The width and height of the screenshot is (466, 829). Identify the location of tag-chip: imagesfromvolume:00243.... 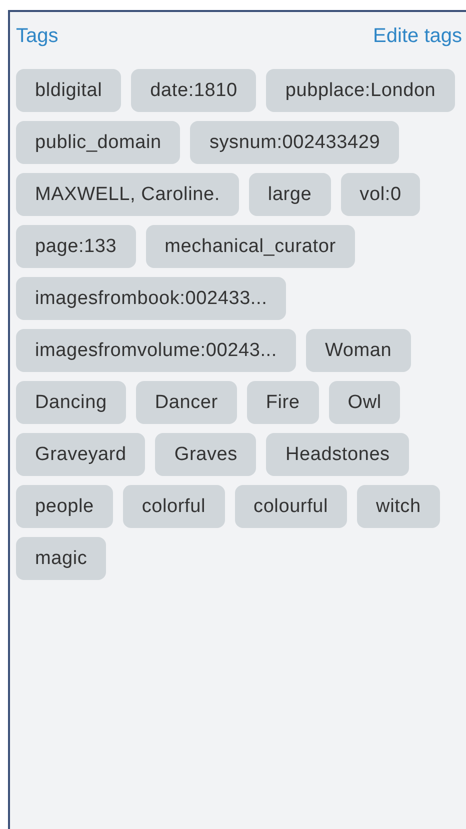
(156, 350).